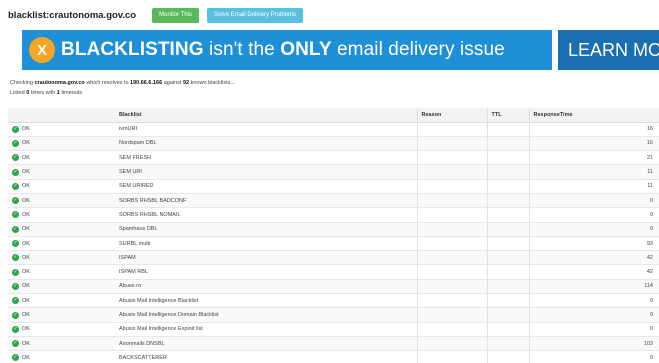 This screenshot has width=659, height=363. What do you see at coordinates (593, 158) in the screenshot?
I see `response-time-cell: 21` at bounding box center [593, 158].